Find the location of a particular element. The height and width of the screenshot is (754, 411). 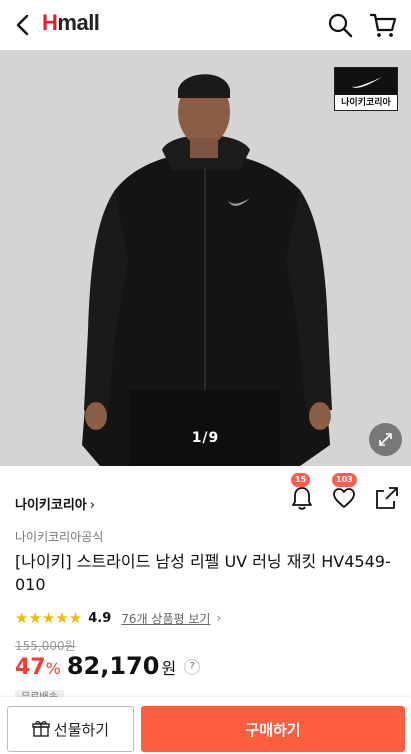

rating-row: ★★★★★ 4.9 76개 상품평 보기 › is located at coordinates (118, 618).